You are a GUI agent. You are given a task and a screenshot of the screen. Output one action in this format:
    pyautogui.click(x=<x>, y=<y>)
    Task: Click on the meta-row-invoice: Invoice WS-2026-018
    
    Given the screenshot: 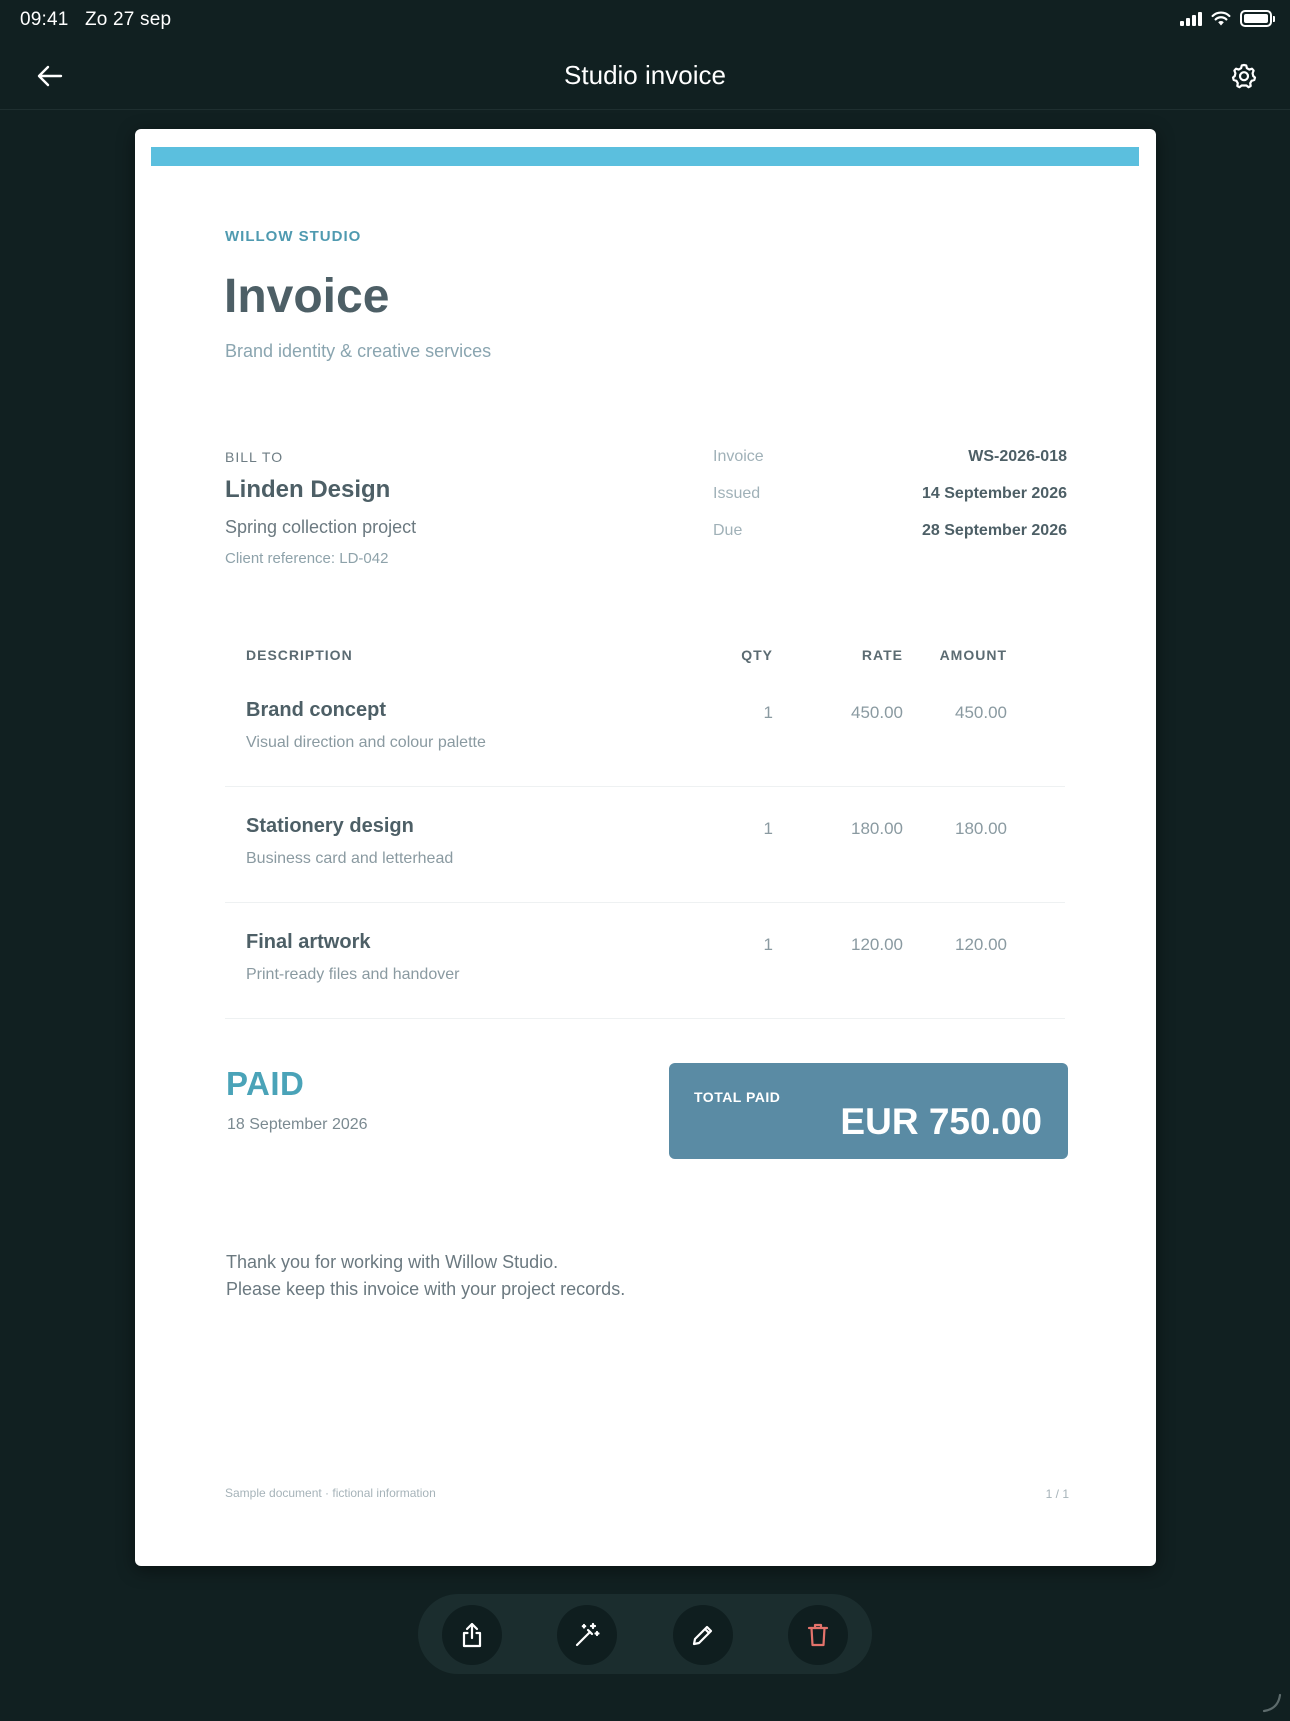 What is the action you would take?
    pyautogui.click(x=890, y=466)
    